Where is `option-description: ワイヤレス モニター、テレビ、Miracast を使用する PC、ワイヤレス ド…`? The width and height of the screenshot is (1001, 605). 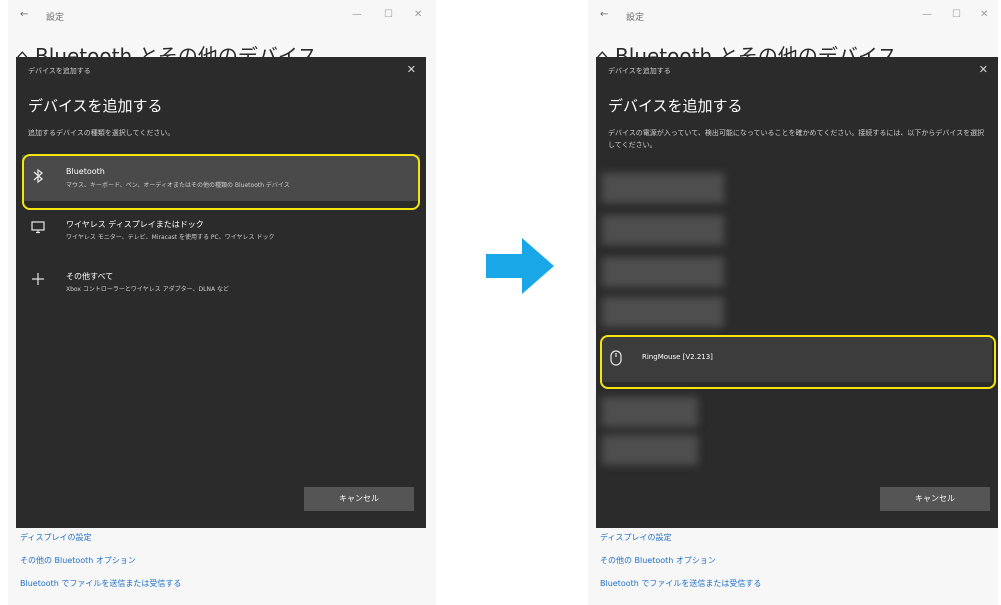 option-description: ワイヤレス モニター、テレビ、Miracast を使用する PC、ワイヤレス ド… is located at coordinates (170, 237).